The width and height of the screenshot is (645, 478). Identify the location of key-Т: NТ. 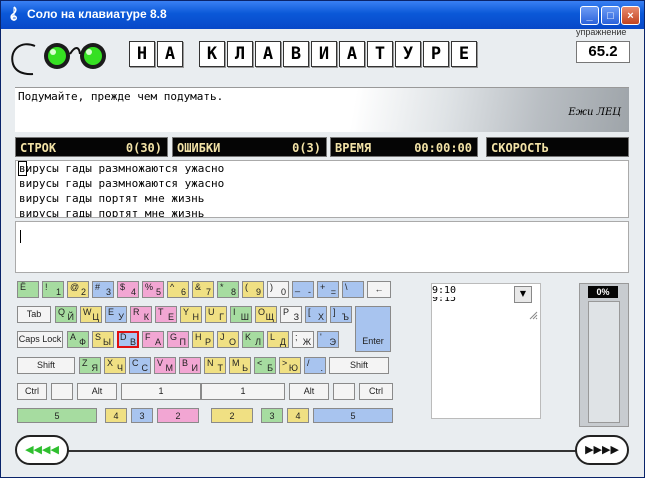
(215, 365).